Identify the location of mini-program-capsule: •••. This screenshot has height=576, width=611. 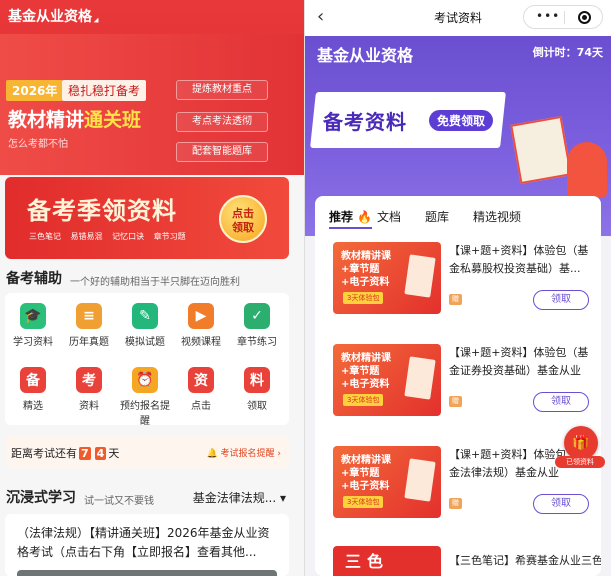
(563, 17).